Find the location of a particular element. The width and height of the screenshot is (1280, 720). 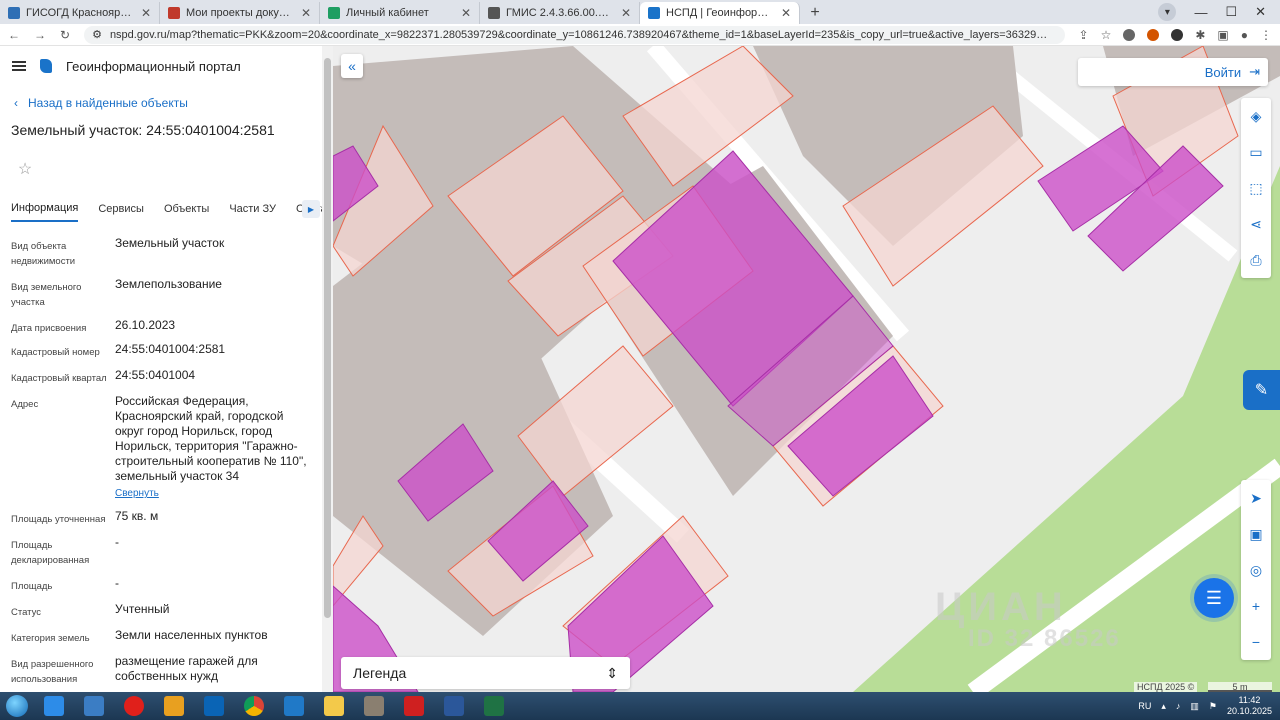

geosearch-icon: ◎ is located at coordinates (1256, 570).